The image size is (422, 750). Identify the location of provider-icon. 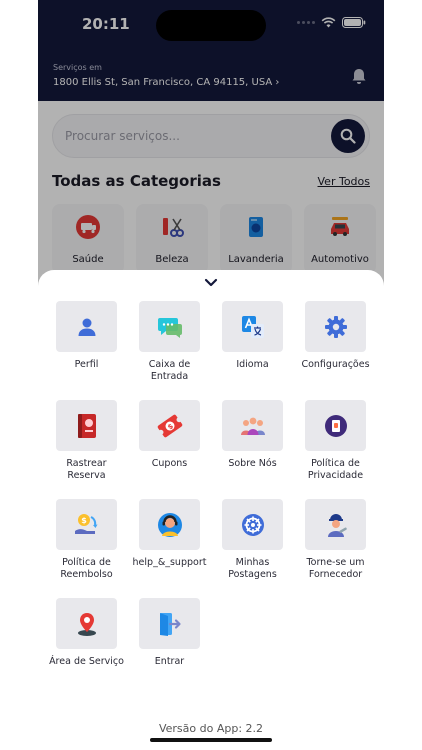
(337, 525).